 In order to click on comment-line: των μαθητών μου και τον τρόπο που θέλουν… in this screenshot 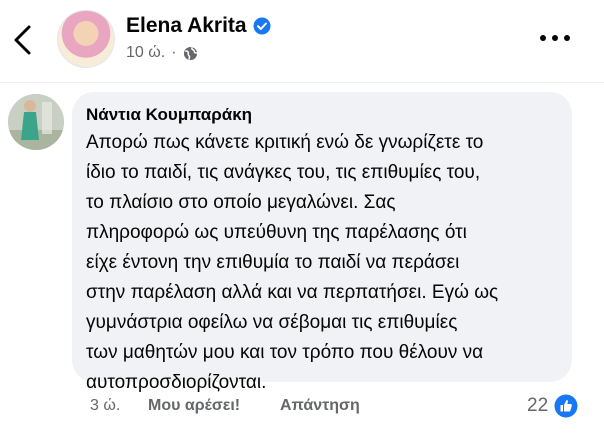, I will do `click(285, 352)`.